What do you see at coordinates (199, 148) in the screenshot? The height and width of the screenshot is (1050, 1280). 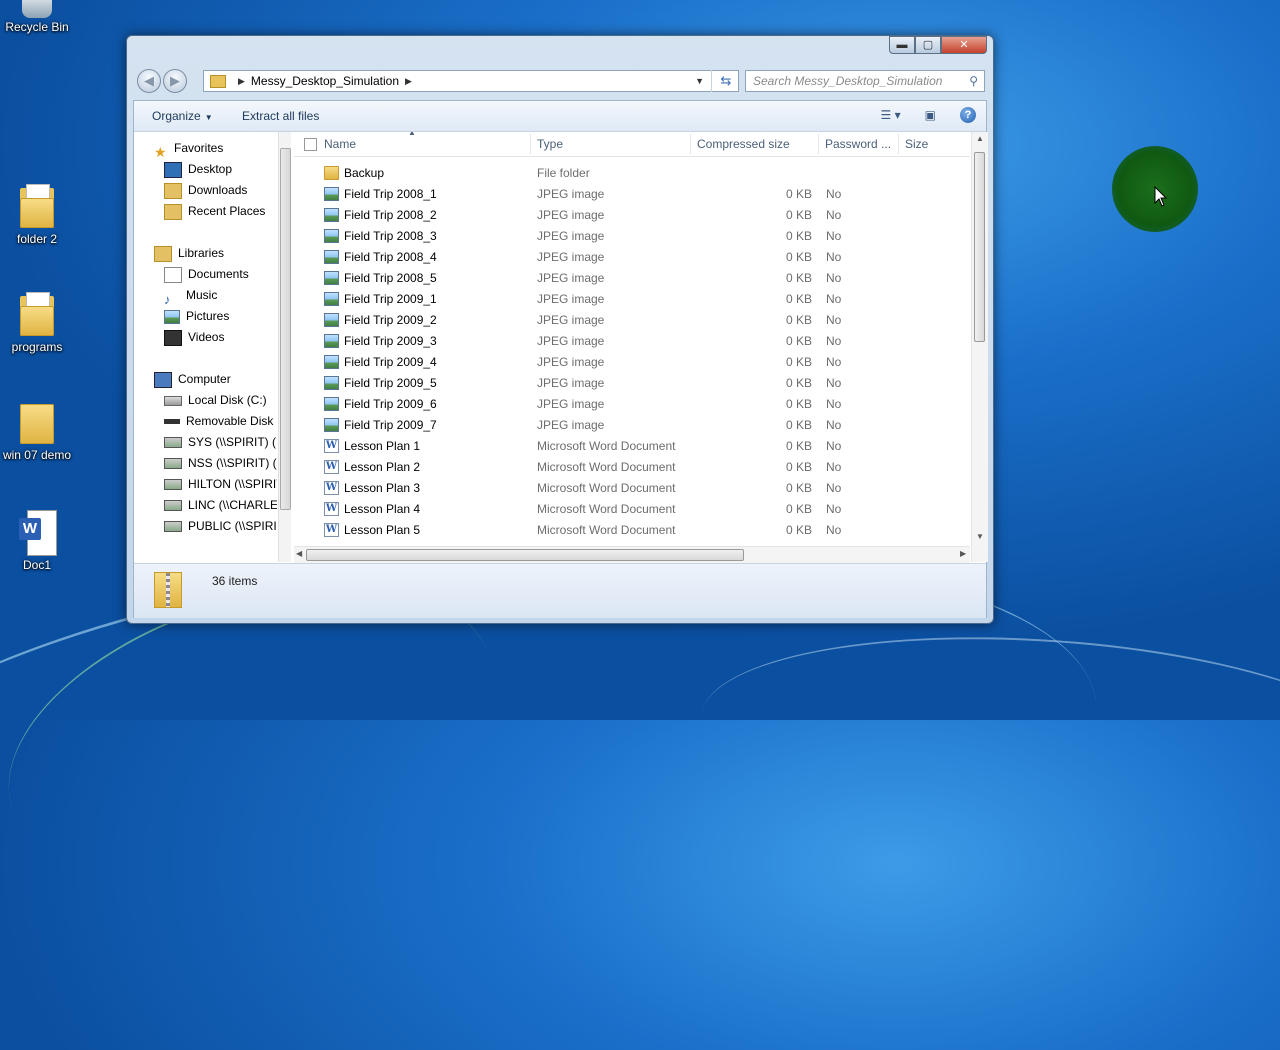 I see `nav-label: Favorites` at bounding box center [199, 148].